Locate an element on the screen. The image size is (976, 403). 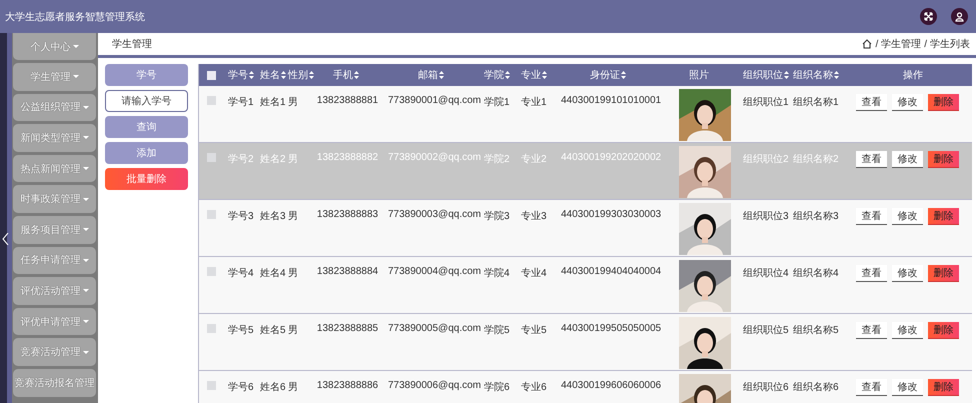
table-cell: 学号4 is located at coordinates (241, 273).